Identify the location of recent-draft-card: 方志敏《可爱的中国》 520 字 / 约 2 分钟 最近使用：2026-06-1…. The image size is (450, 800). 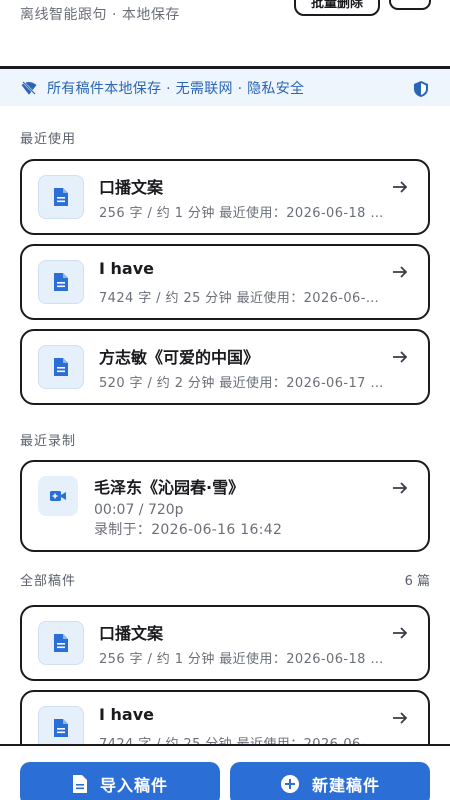
(225, 367).